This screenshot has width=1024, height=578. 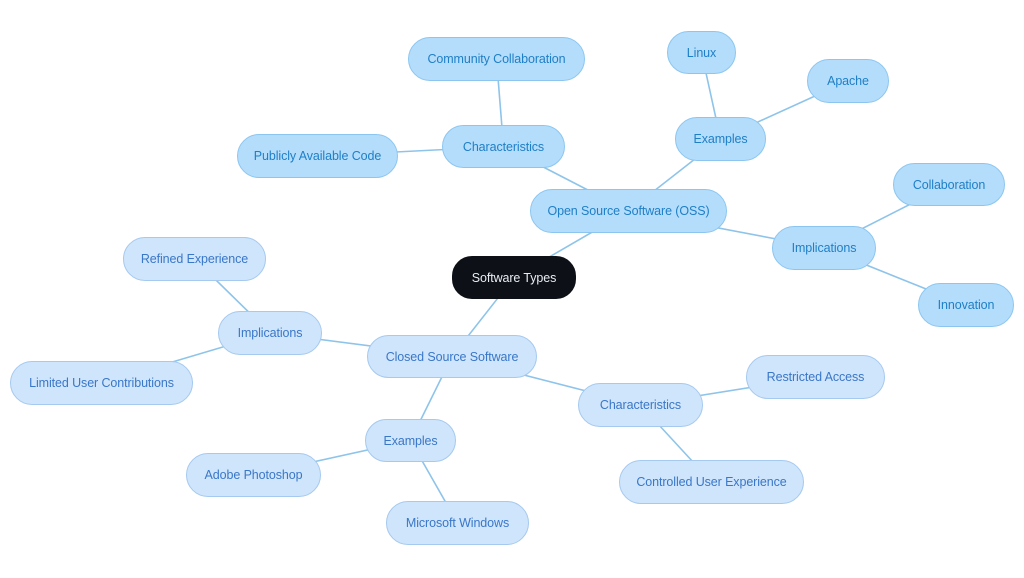 What do you see at coordinates (317, 156) in the screenshot?
I see `node-publicly-available-code: Publicly Available Code` at bounding box center [317, 156].